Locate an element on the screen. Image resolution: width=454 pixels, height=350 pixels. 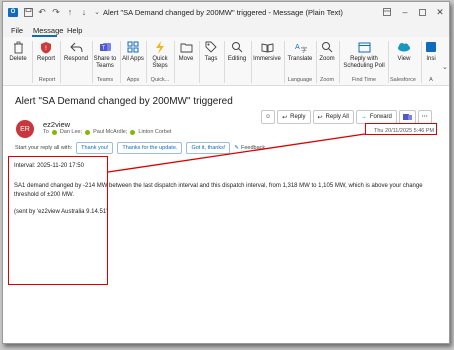
all-apps-button: All Apps is located at coordinates (133, 51).